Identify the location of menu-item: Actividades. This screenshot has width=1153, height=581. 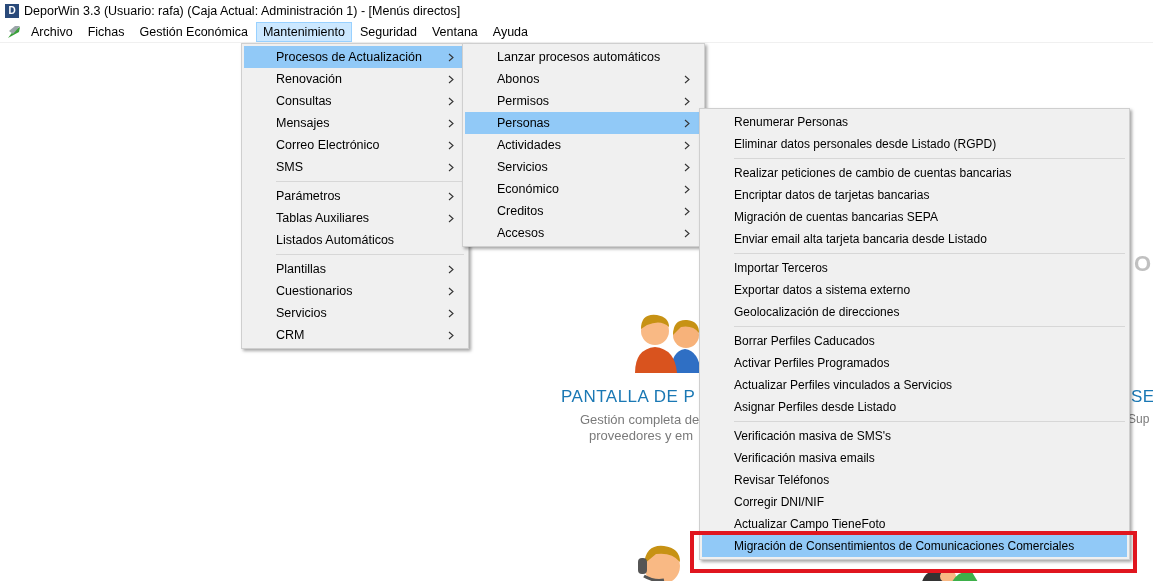
(583, 145).